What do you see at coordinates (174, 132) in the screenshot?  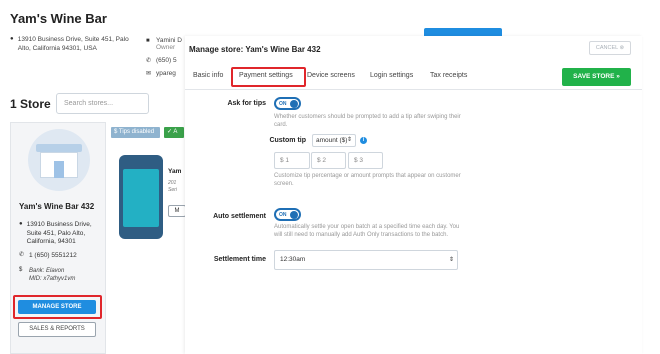 I see `active-badge: ✓ A` at bounding box center [174, 132].